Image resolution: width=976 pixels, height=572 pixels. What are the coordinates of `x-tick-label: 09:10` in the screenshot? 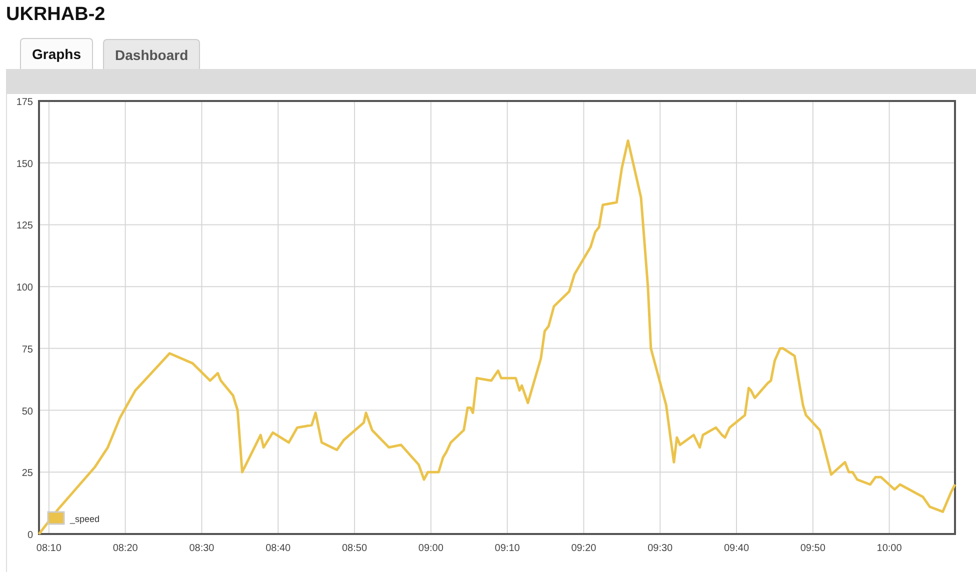 It's located at (507, 548).